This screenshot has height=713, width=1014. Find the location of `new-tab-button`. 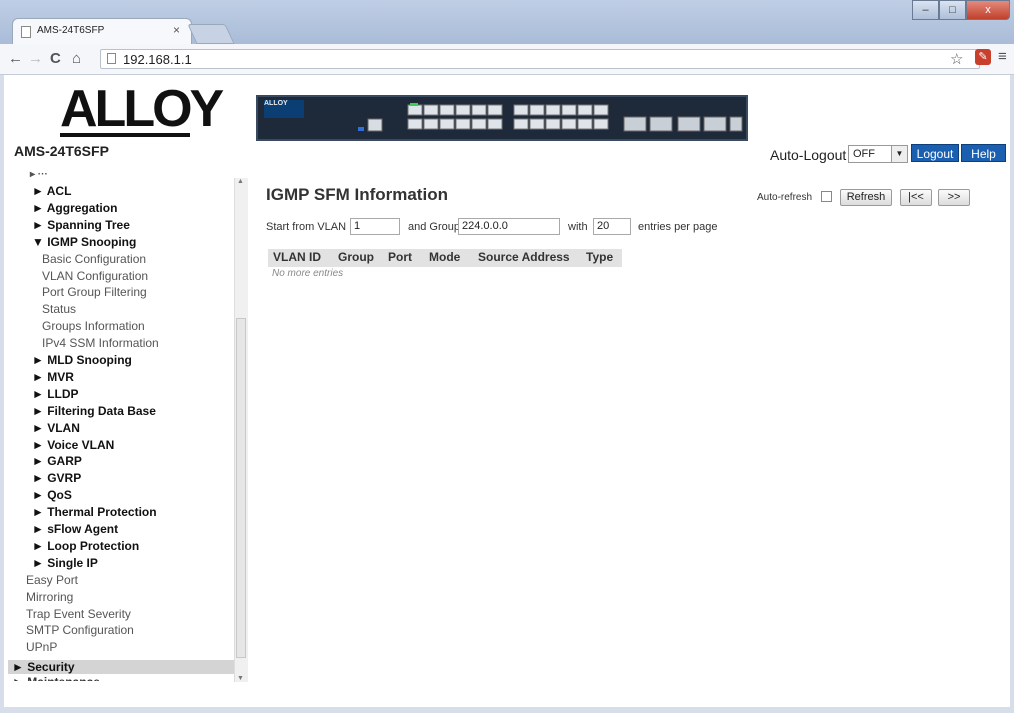

new-tab-button is located at coordinates (211, 34).